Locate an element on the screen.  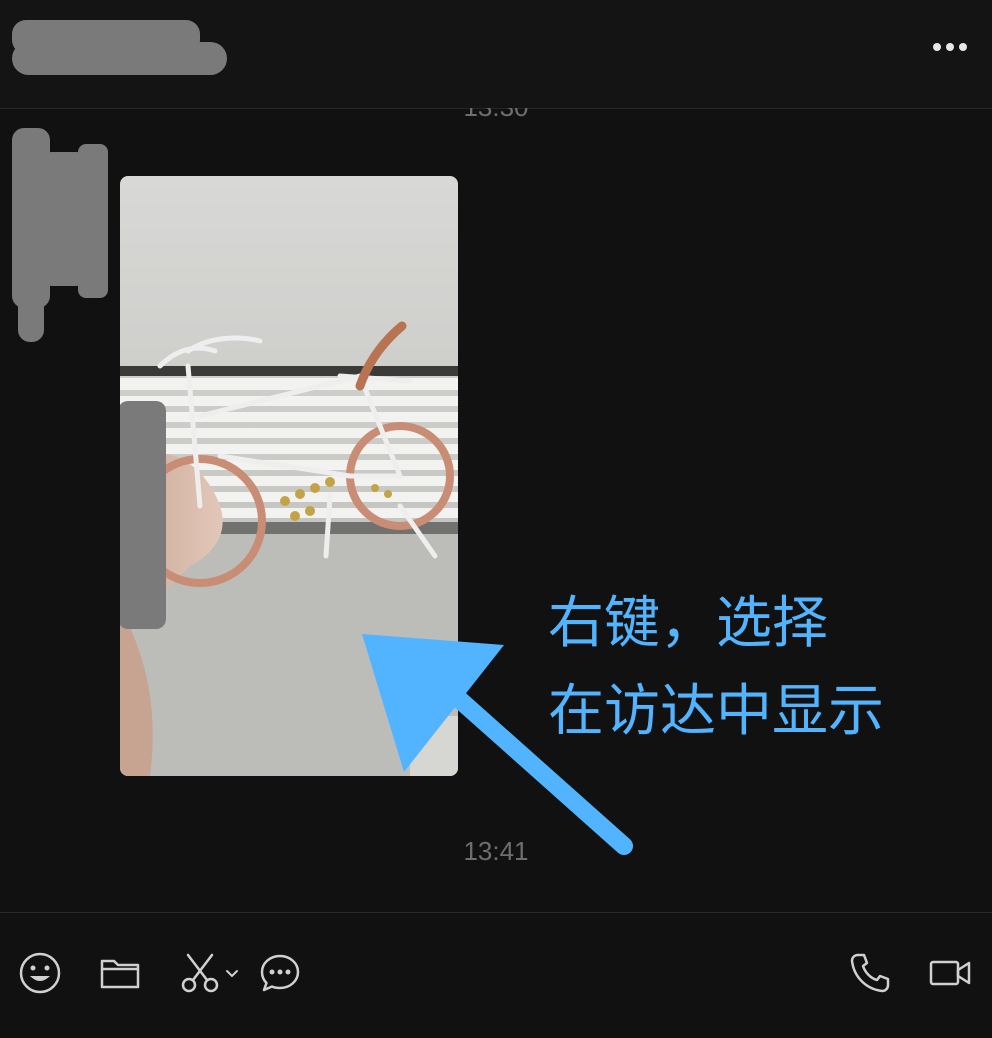
chat-history-button is located at coordinates (280, 973).